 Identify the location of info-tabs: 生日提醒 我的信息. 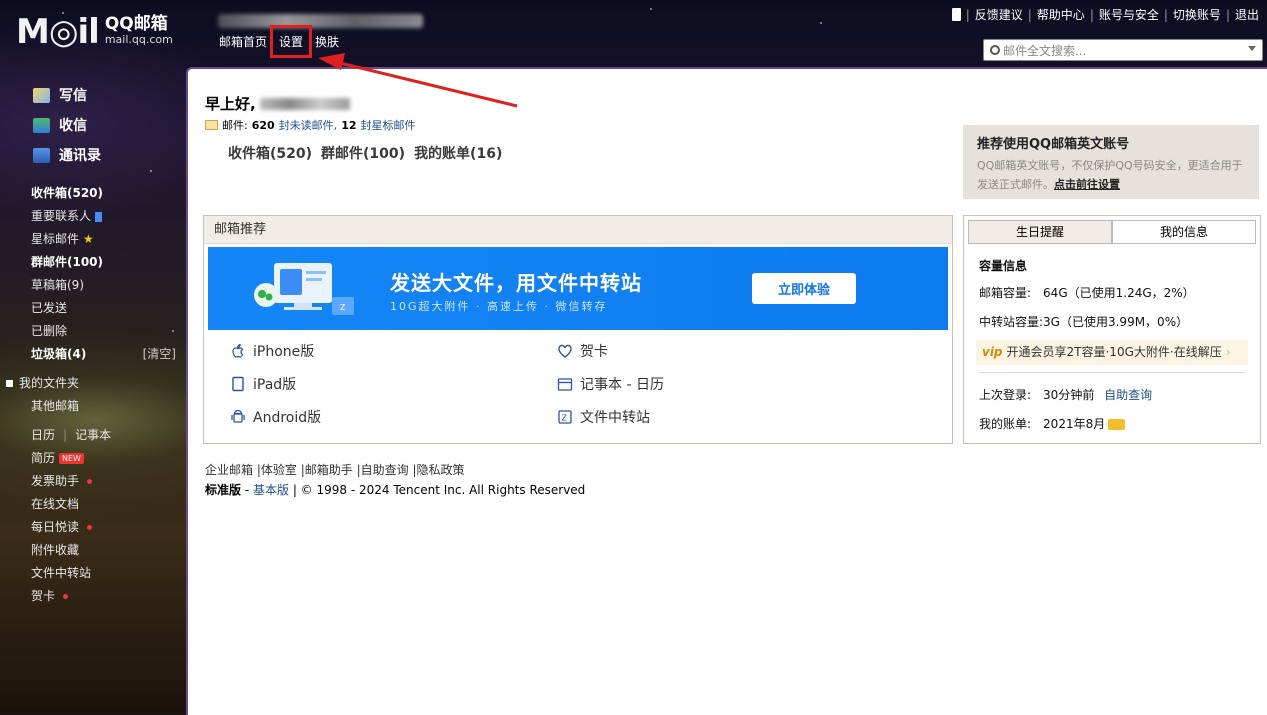
(1112, 232).